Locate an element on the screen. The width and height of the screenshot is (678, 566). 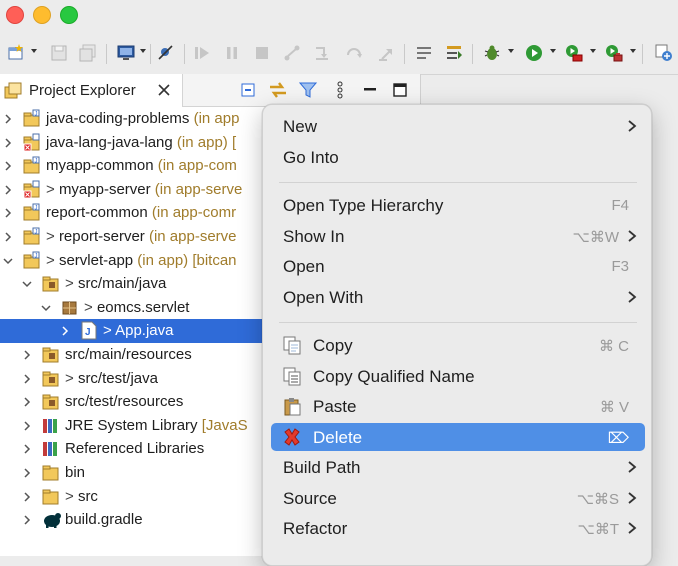
skip-breakpoints-icon is located at coordinates (166, 53).